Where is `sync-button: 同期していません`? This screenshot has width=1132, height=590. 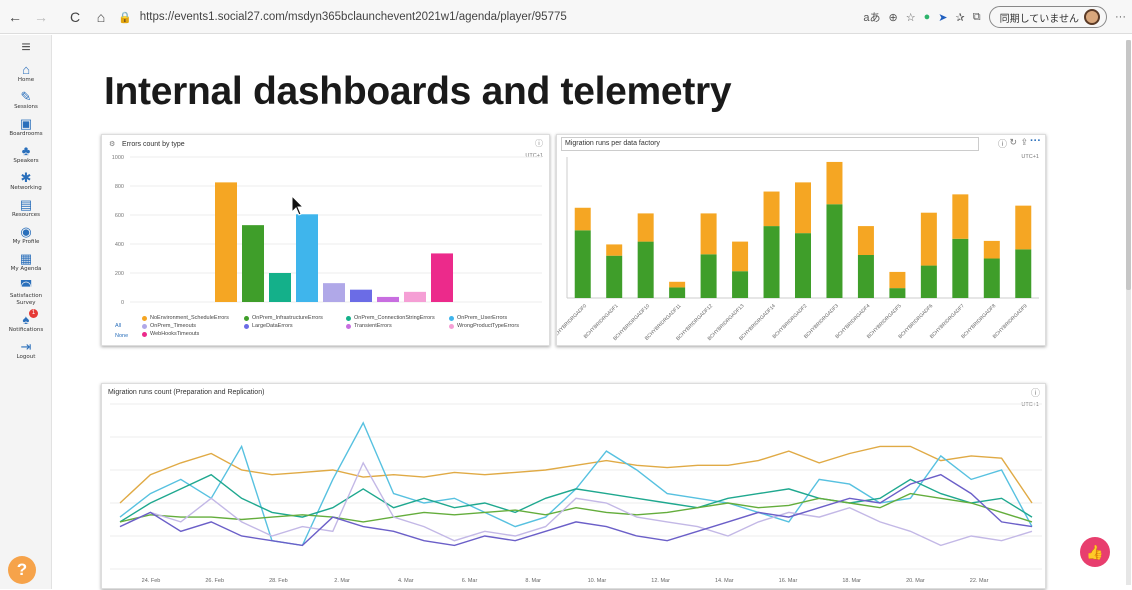
sync-button: 同期していません is located at coordinates (1047, 17).